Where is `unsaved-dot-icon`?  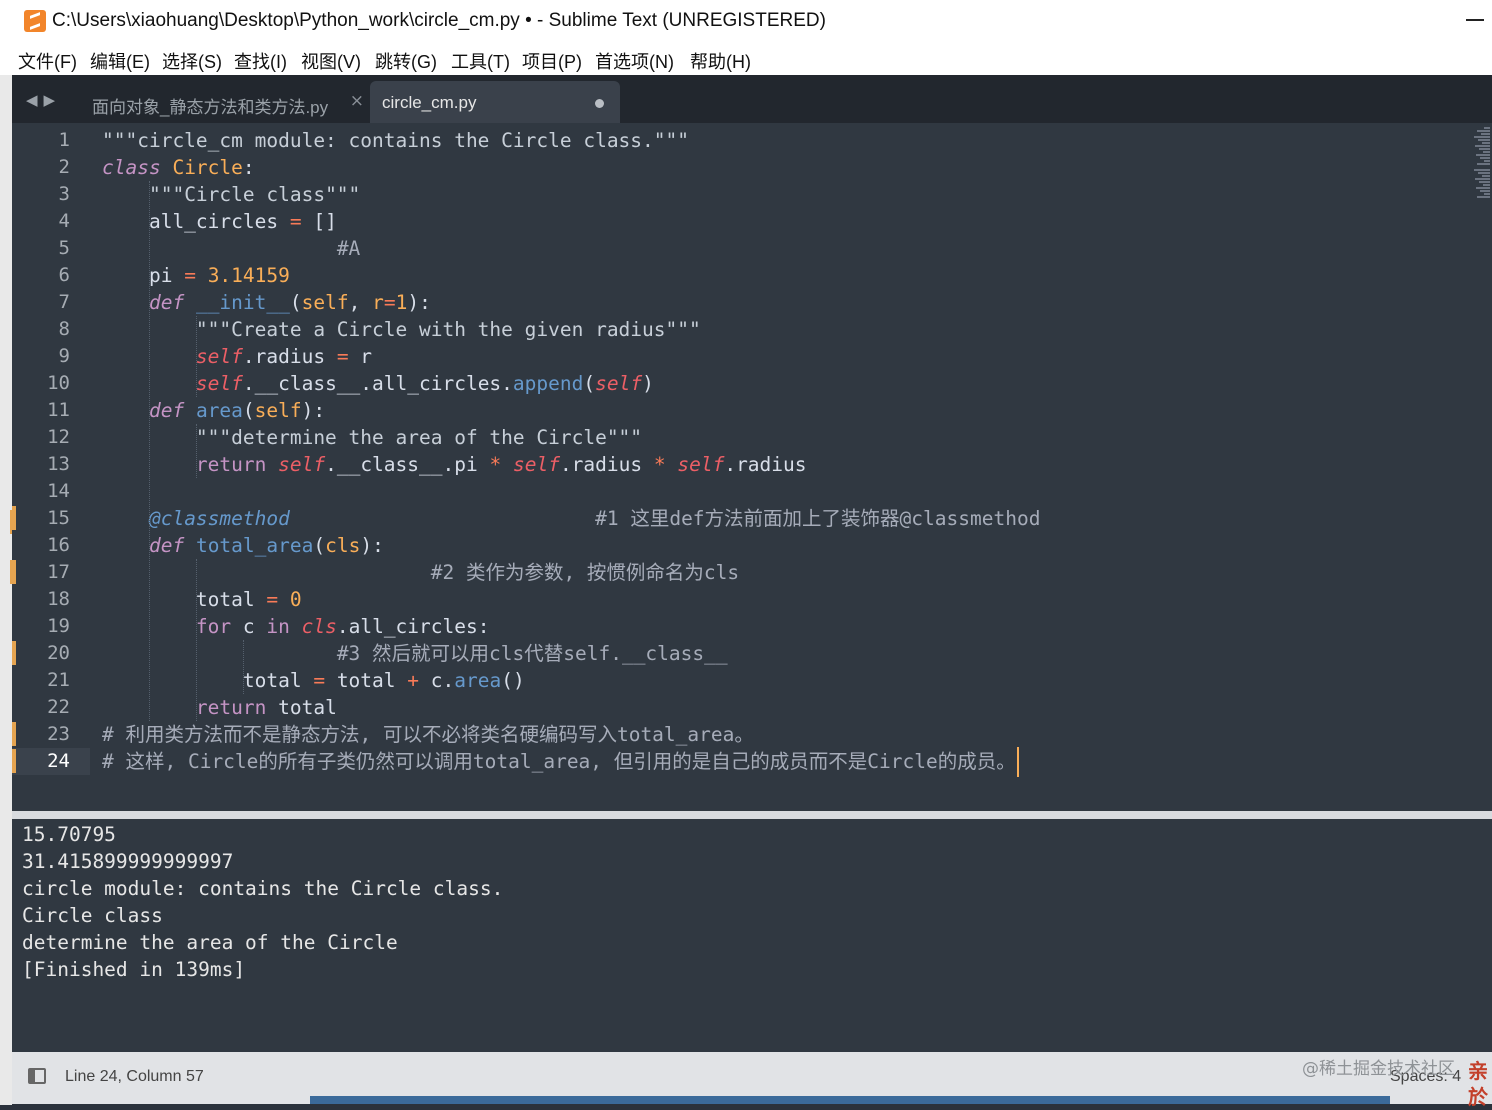
unsaved-dot-icon is located at coordinates (599, 103).